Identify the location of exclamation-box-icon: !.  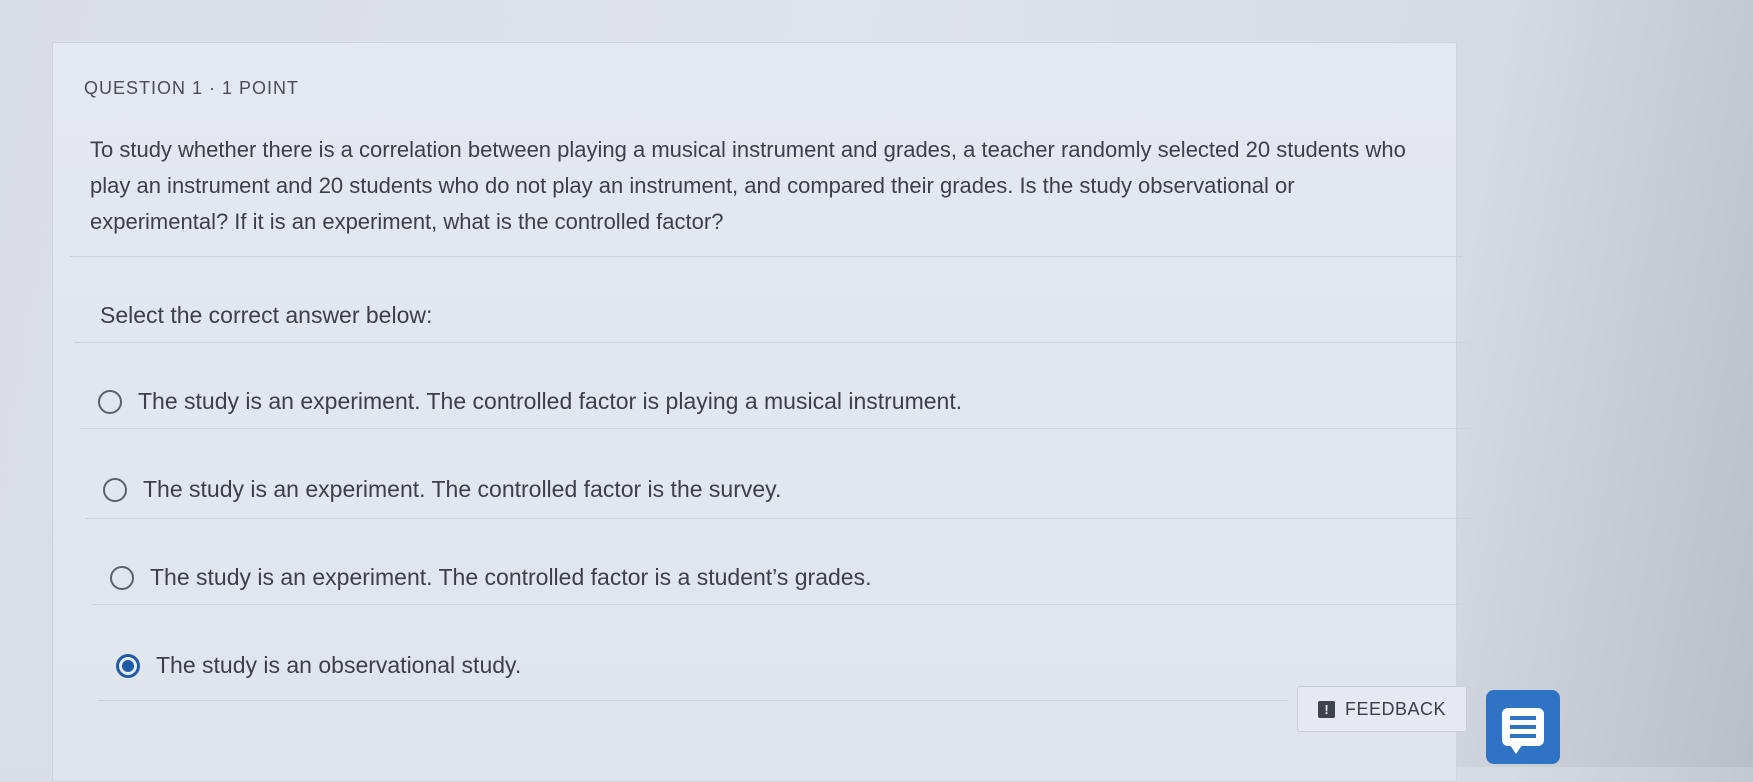
(1326, 709).